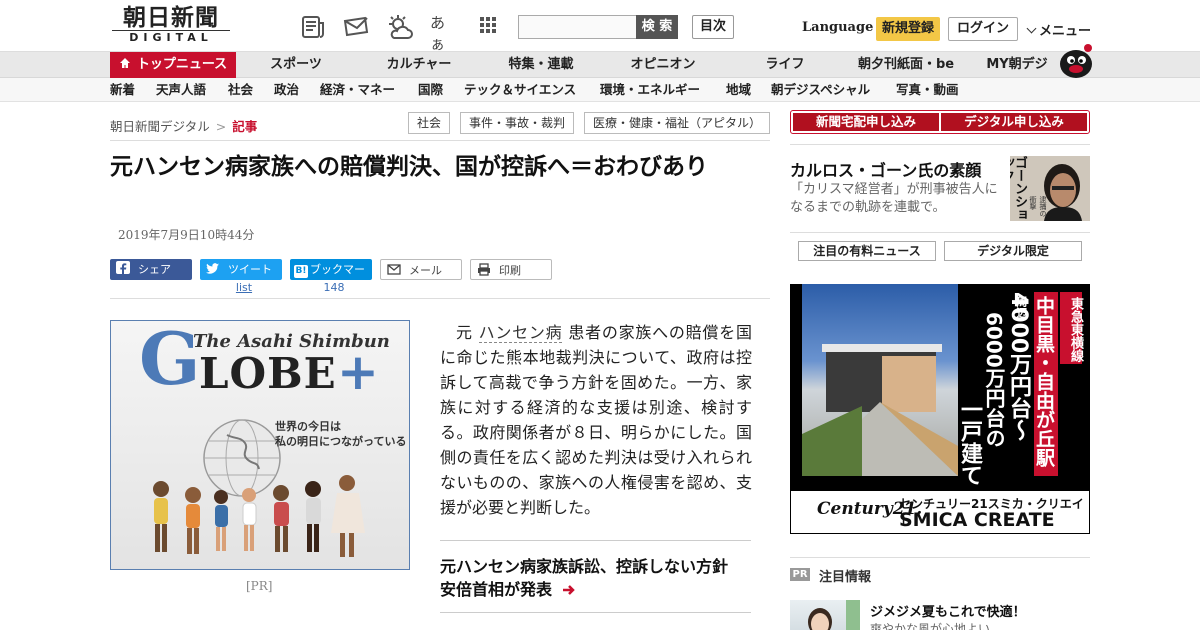 Image resolution: width=1200 pixels, height=630 pixels. Describe the element at coordinates (358, 372) in the screenshot. I see `globe-brand-plus: +` at that location.